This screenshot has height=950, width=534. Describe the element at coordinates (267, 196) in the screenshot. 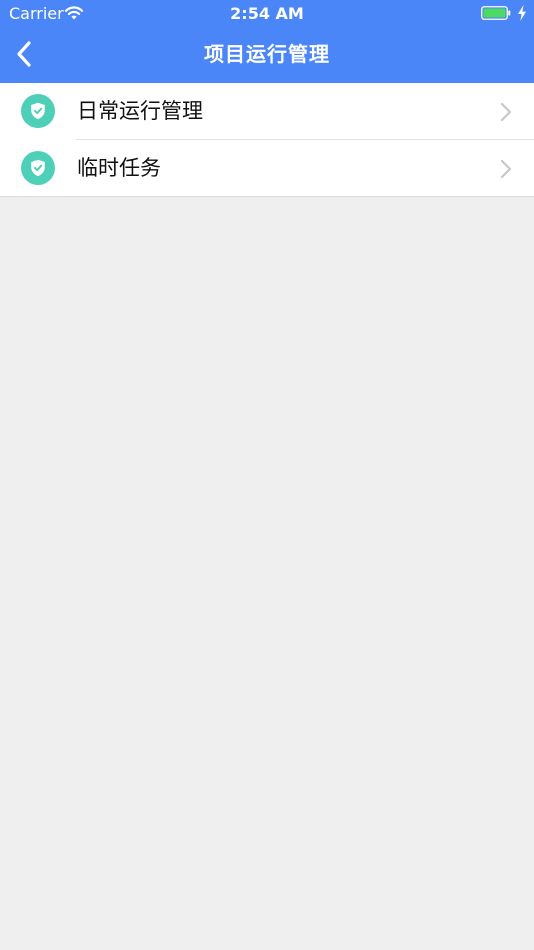

I see `list-bottom-border` at that location.